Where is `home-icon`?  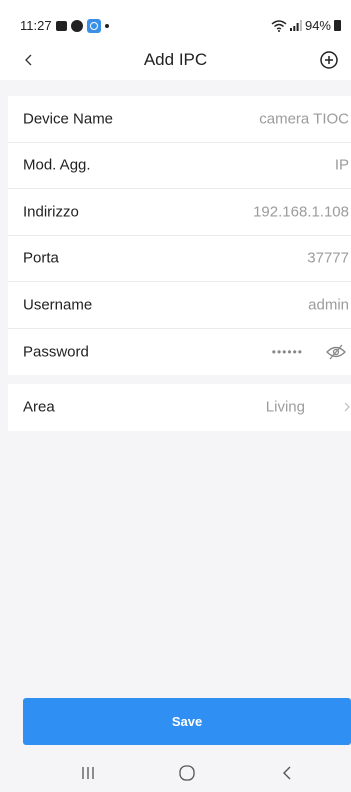 home-icon is located at coordinates (187, 773).